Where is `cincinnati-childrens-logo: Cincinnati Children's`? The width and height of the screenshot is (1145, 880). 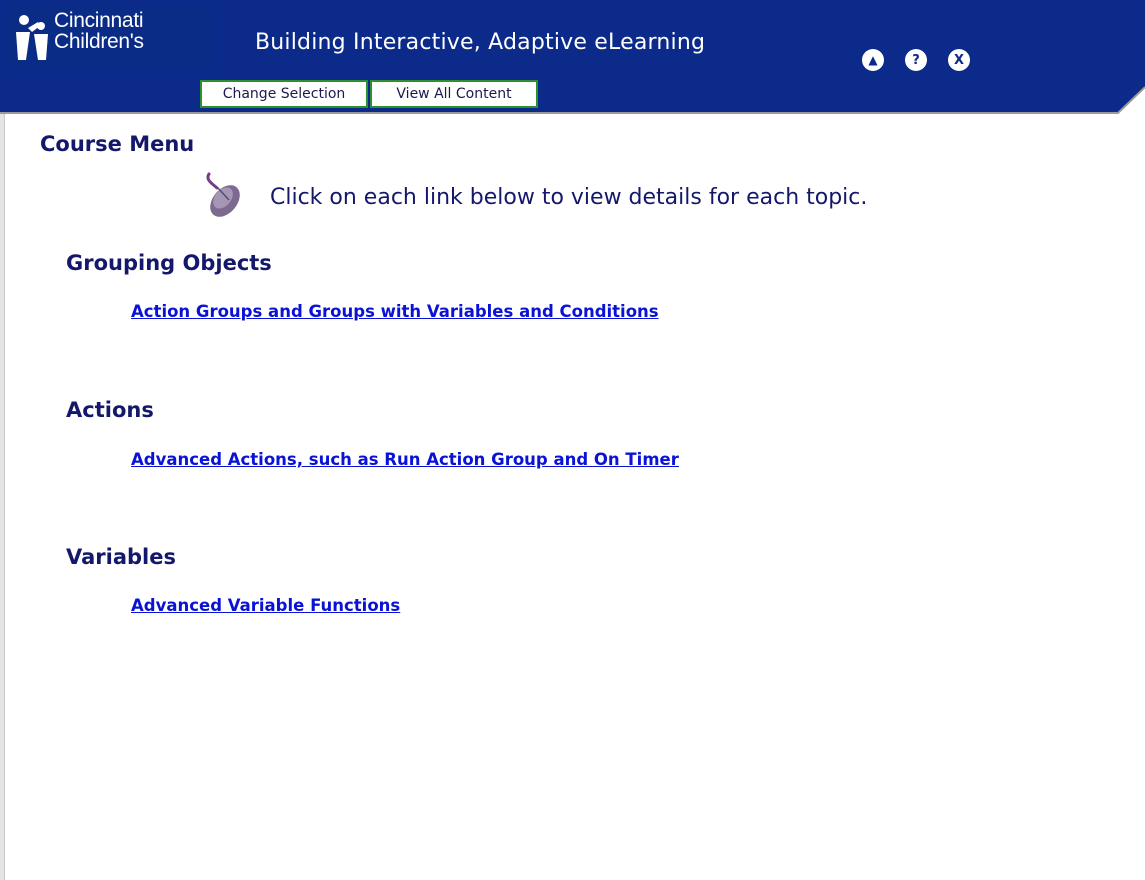 cincinnati-childrens-logo: Cincinnati Children's is located at coordinates (110, 37).